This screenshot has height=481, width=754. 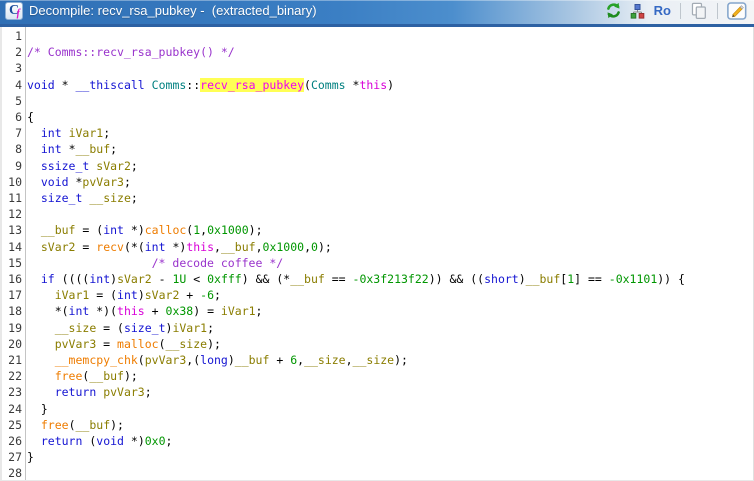 What do you see at coordinates (224, 279) in the screenshot?
I see `code-token-num: 0xfff` at bounding box center [224, 279].